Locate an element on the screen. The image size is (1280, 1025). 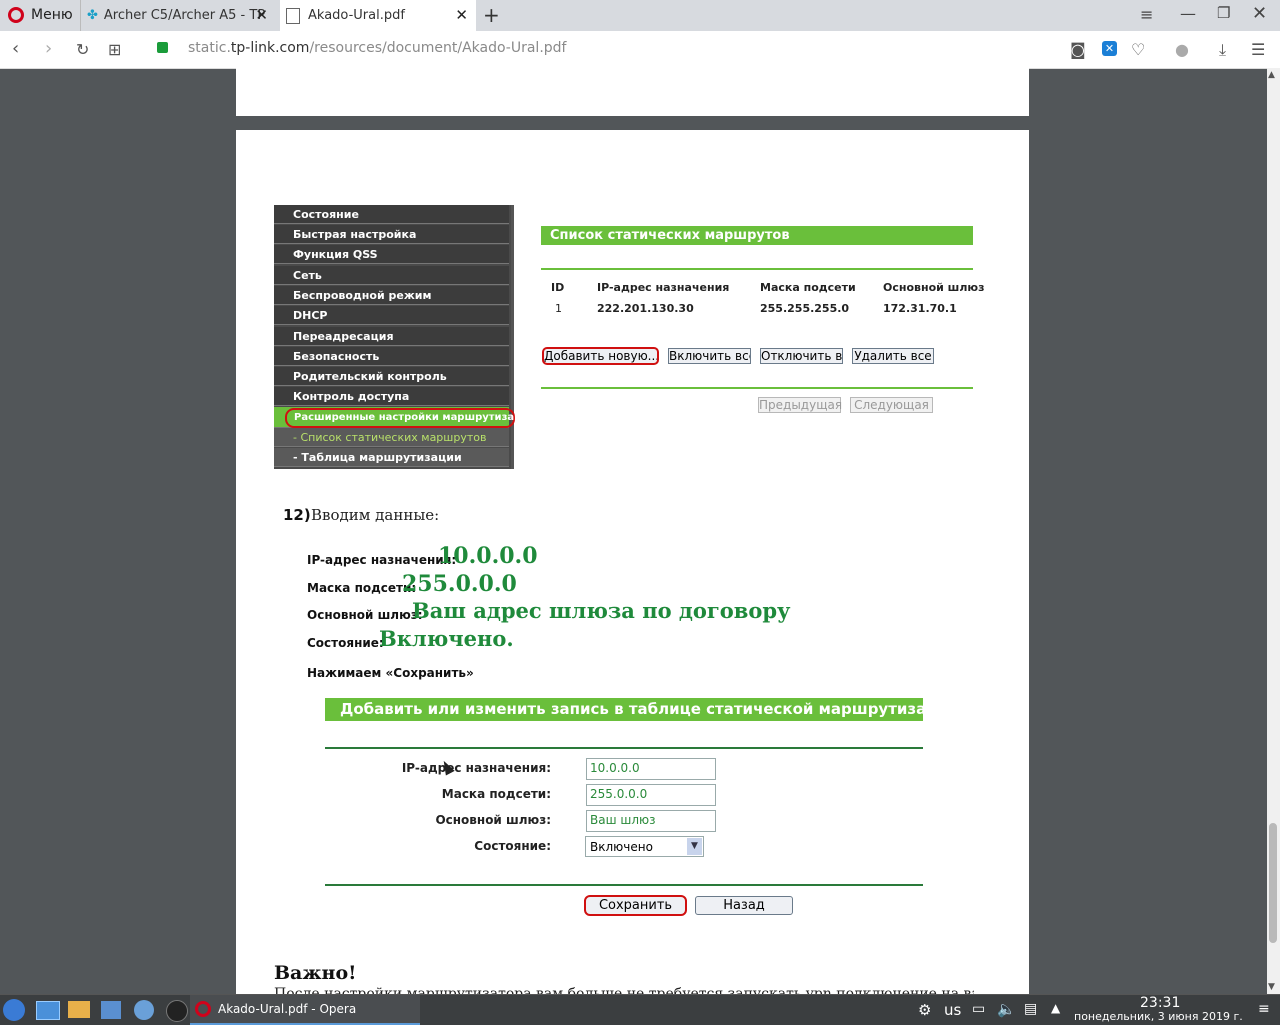
tab-title: Archer C5/Archer A5 - TP is located at coordinates (184, 15).